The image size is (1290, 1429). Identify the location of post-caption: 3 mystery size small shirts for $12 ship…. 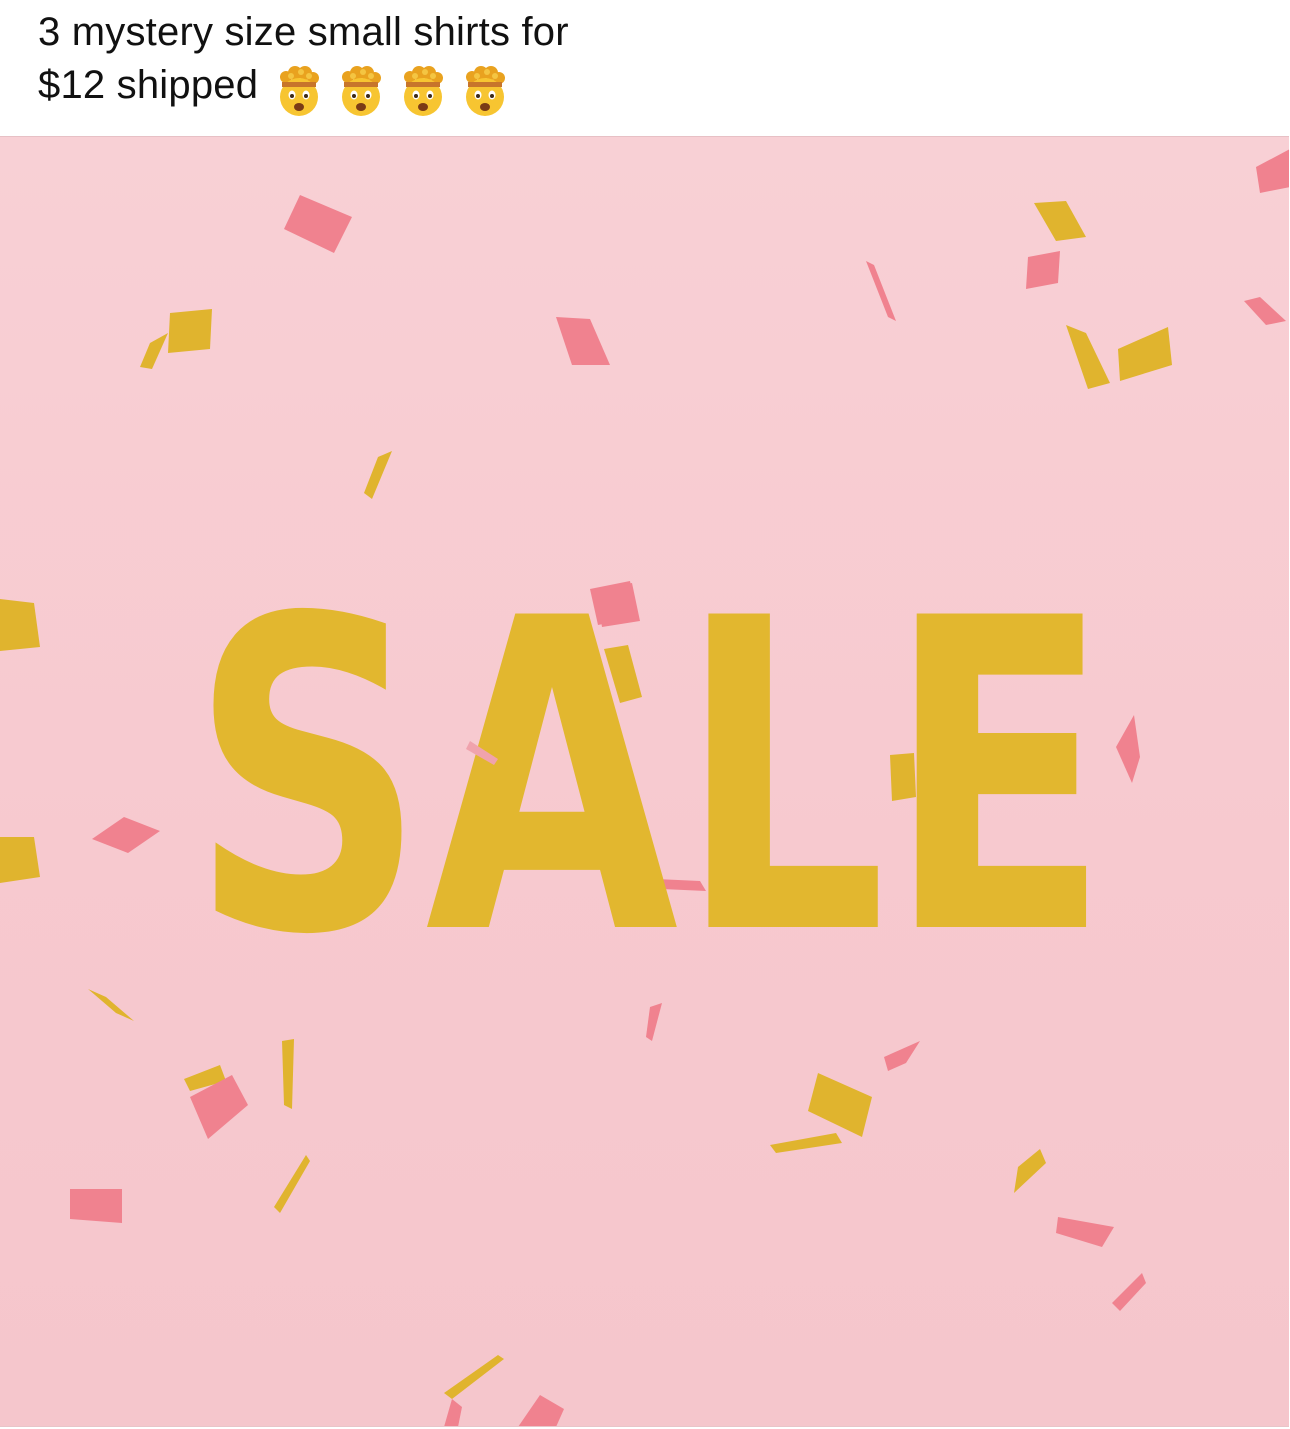
(648, 63).